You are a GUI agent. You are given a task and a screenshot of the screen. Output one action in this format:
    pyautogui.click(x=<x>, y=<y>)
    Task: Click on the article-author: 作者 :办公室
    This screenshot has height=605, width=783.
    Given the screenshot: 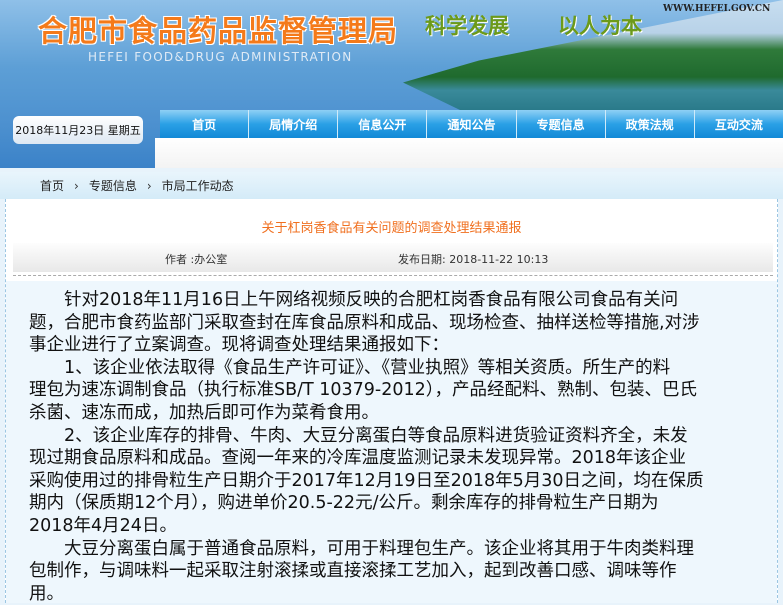 What is the action you would take?
    pyautogui.click(x=196, y=259)
    